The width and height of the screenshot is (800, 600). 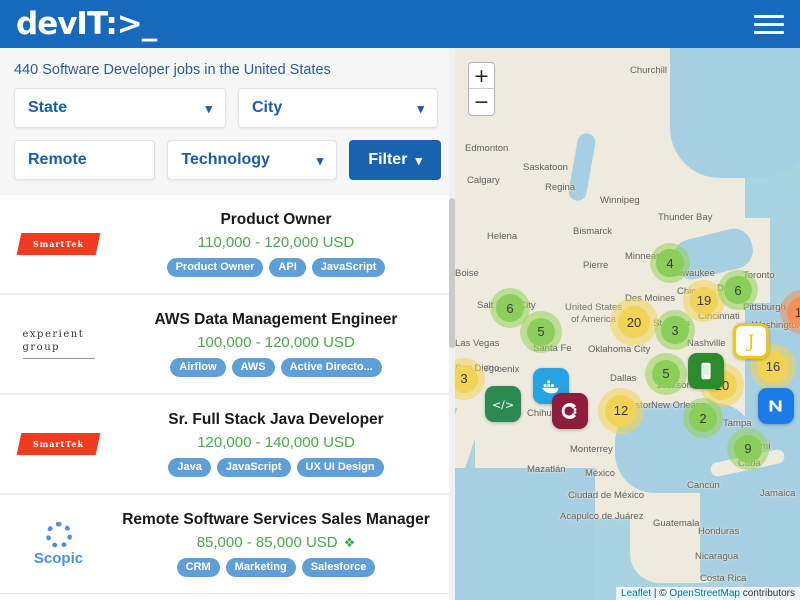 I want to click on map-cluster-marker: 3, so click(x=675, y=330).